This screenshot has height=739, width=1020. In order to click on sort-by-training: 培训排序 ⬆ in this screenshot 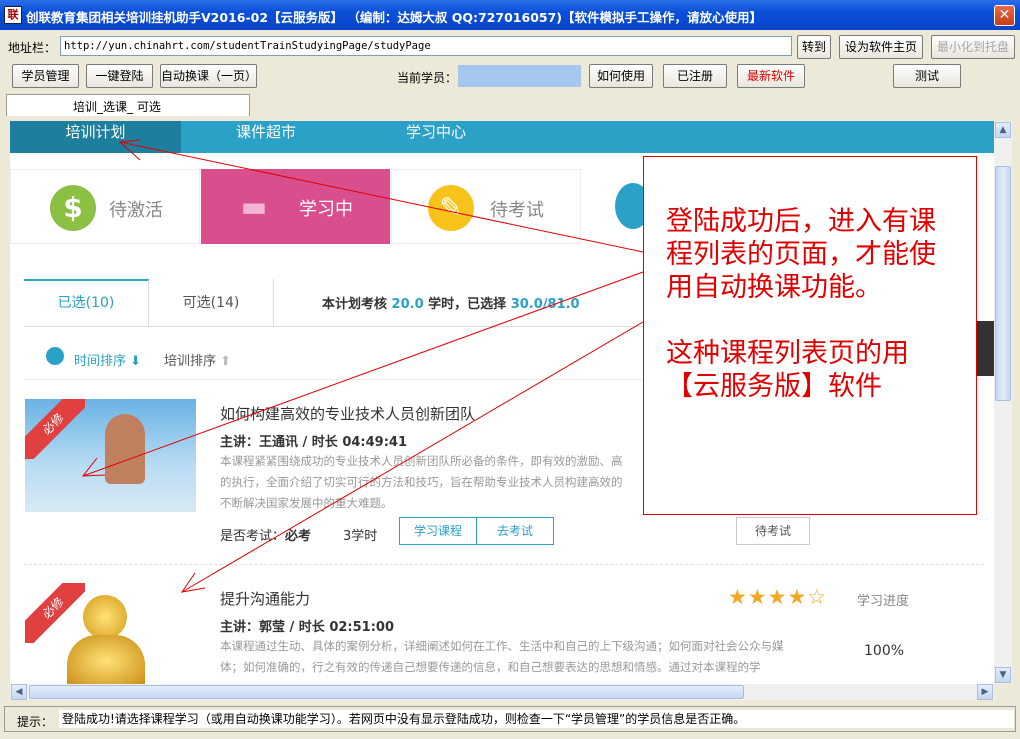, I will do `click(197, 359)`.